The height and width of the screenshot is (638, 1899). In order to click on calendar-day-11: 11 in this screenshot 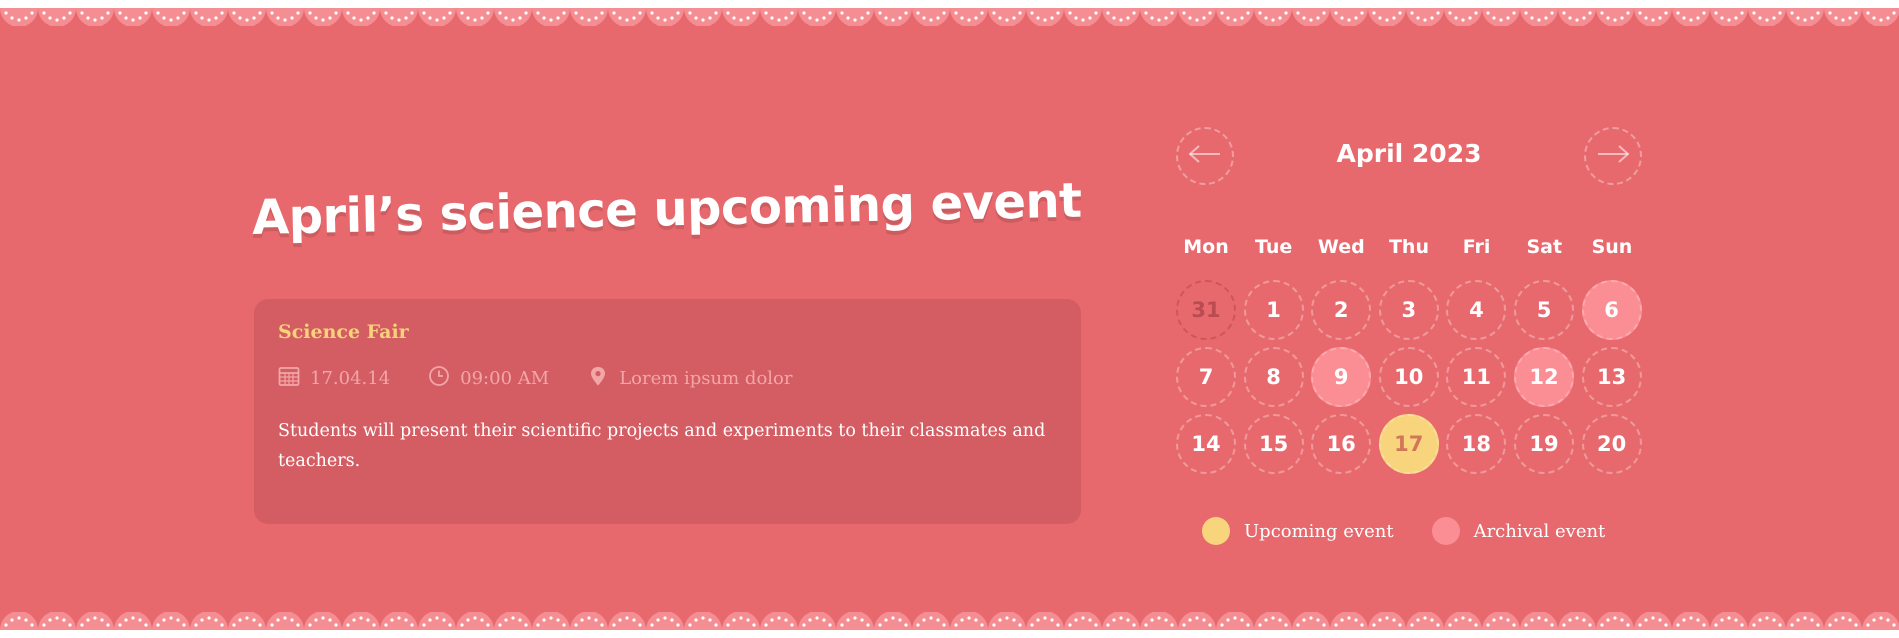, I will do `click(1476, 377)`.